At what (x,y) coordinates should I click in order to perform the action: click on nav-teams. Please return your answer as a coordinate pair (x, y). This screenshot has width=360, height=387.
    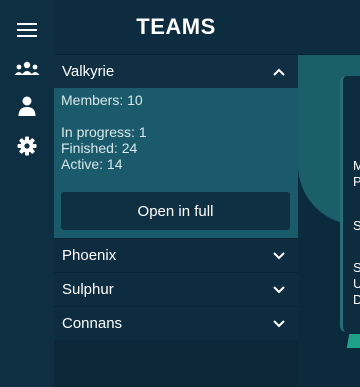
    Looking at the image, I should click on (27, 69).